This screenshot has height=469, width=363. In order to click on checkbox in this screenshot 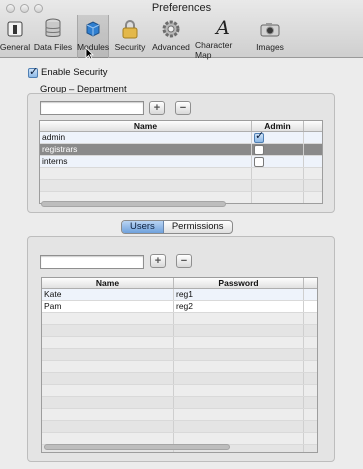, I will do `click(33, 71)`.